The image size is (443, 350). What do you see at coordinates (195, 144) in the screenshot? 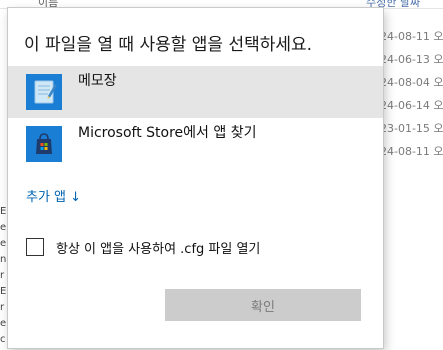
I see `app-option-microsoft-store: Microsoft Store에서 앱 찾기` at bounding box center [195, 144].